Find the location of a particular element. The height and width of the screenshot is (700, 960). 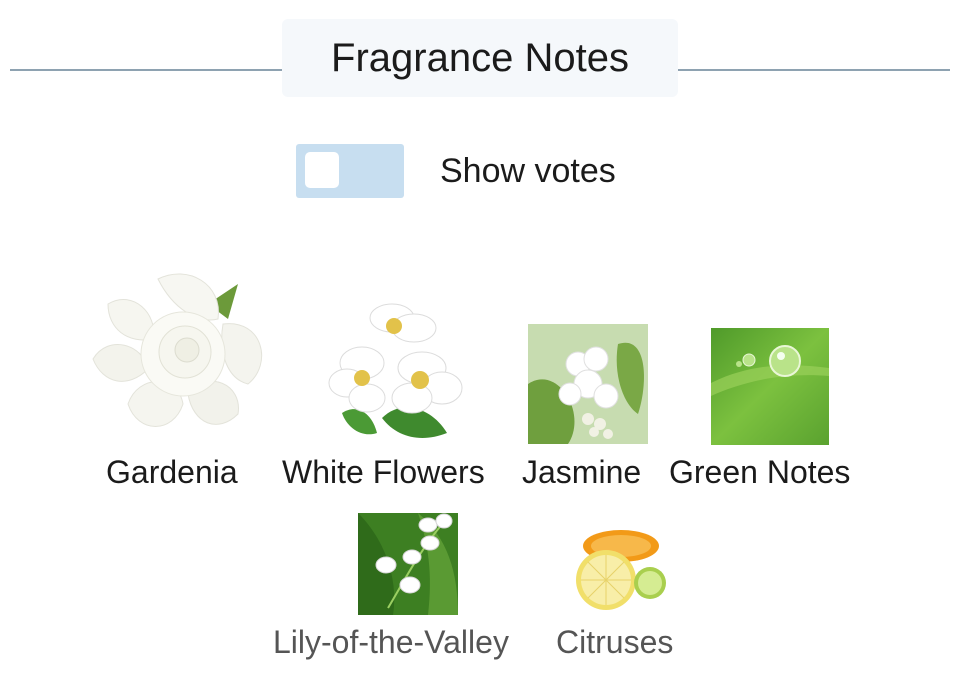

section-title: Fragrance Notes is located at coordinates (480, 58).